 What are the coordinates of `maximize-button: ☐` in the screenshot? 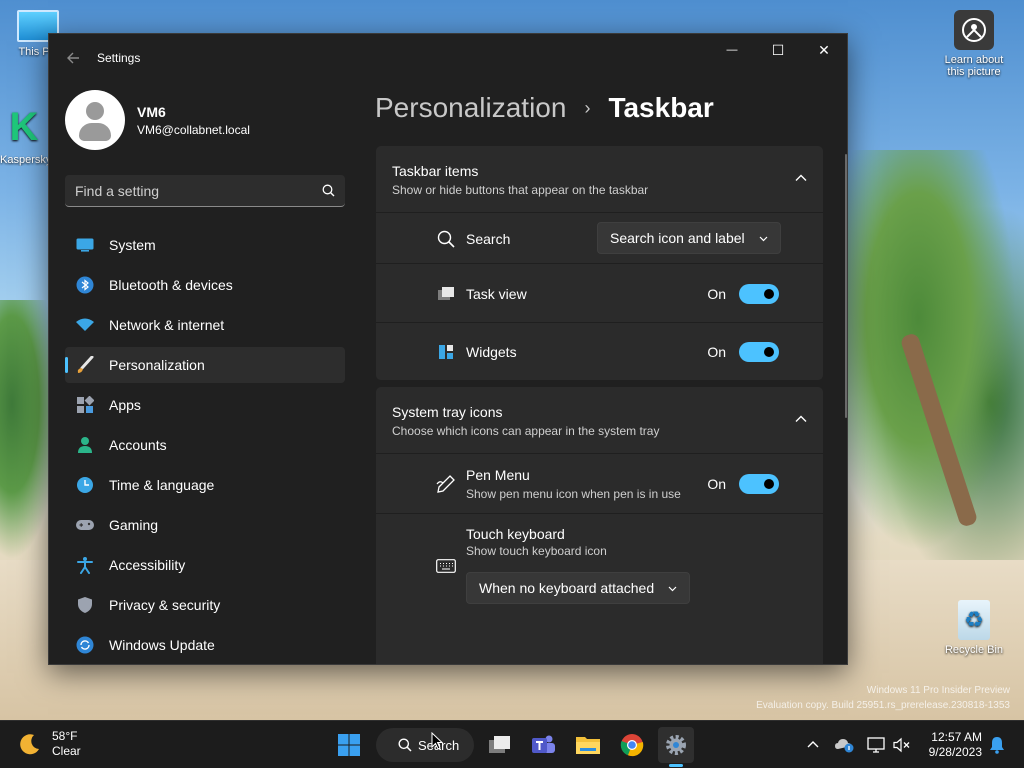 It's located at (778, 50).